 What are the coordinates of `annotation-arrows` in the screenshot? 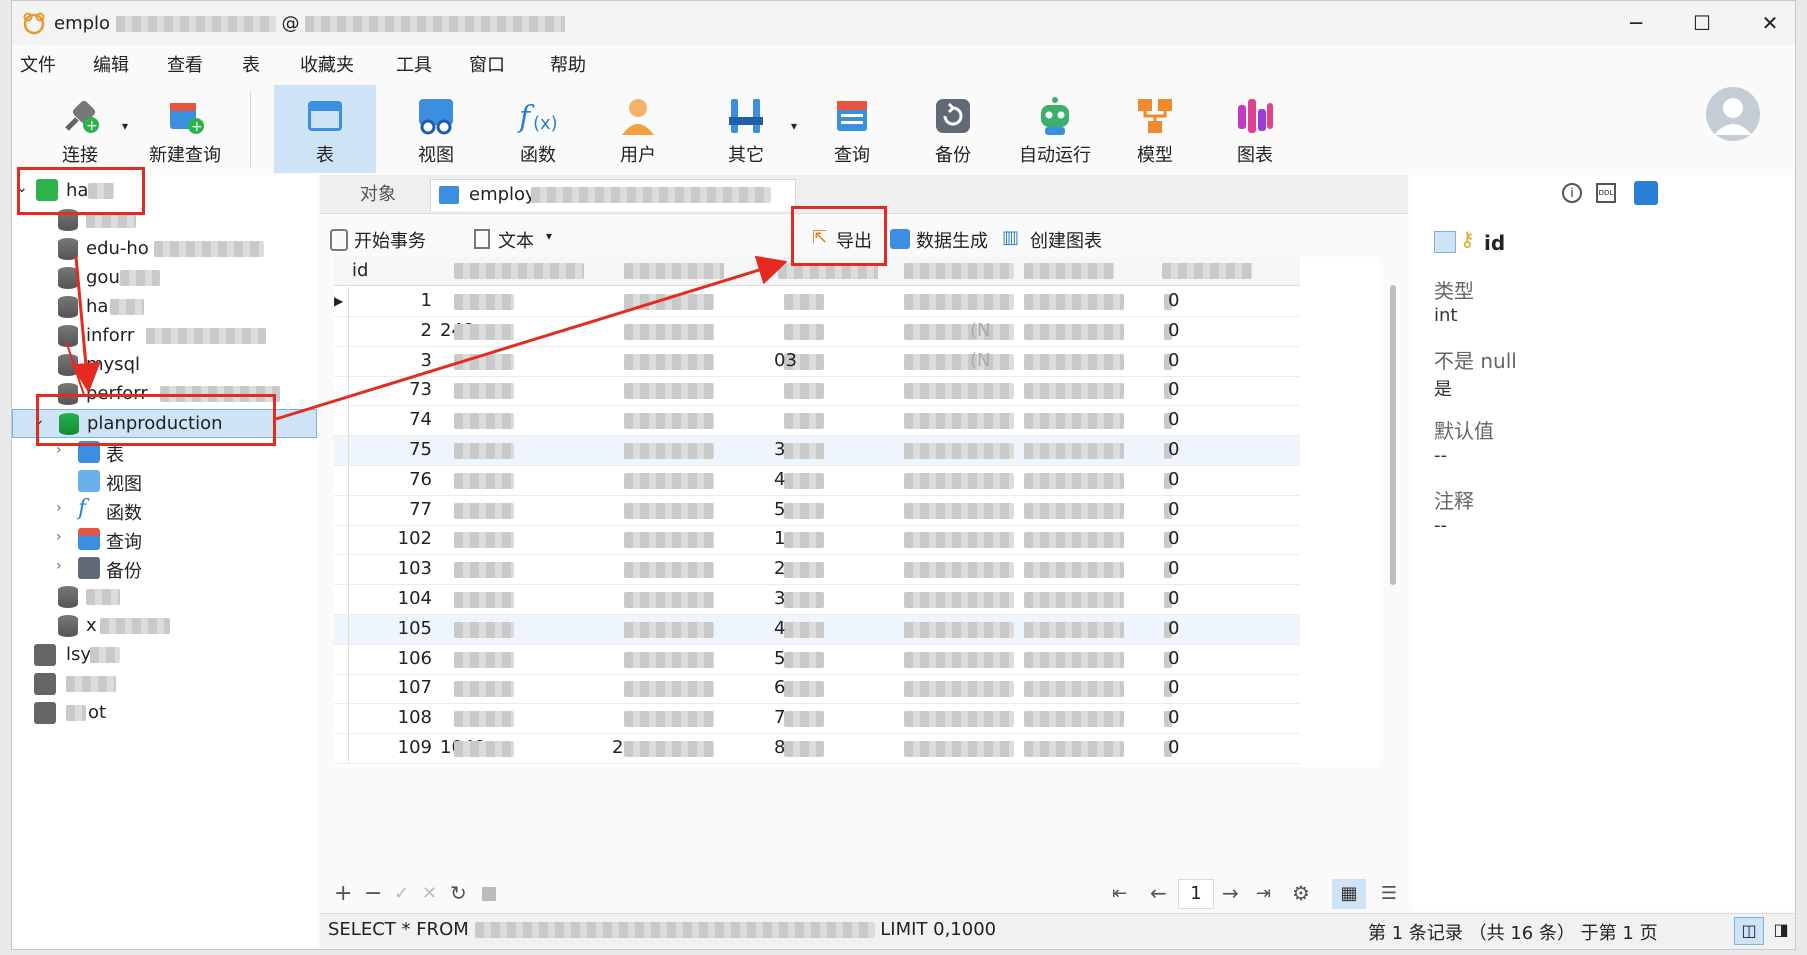 It's located at (426, 338).